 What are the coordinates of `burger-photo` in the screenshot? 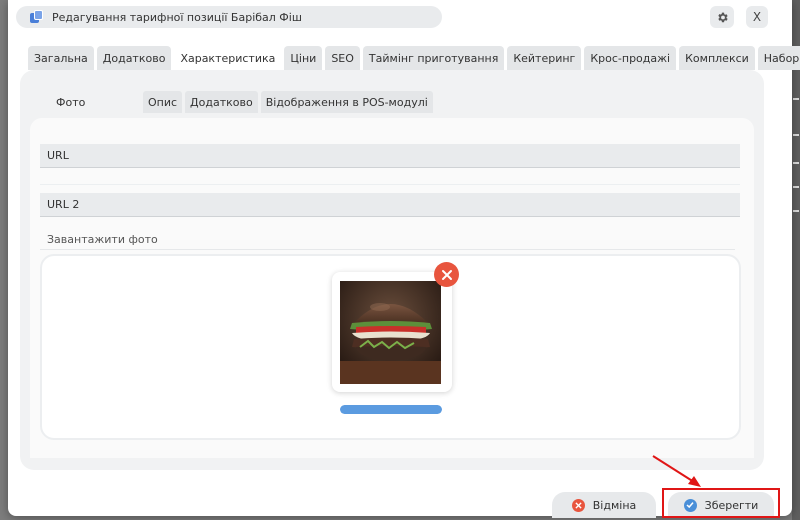 It's located at (390, 332).